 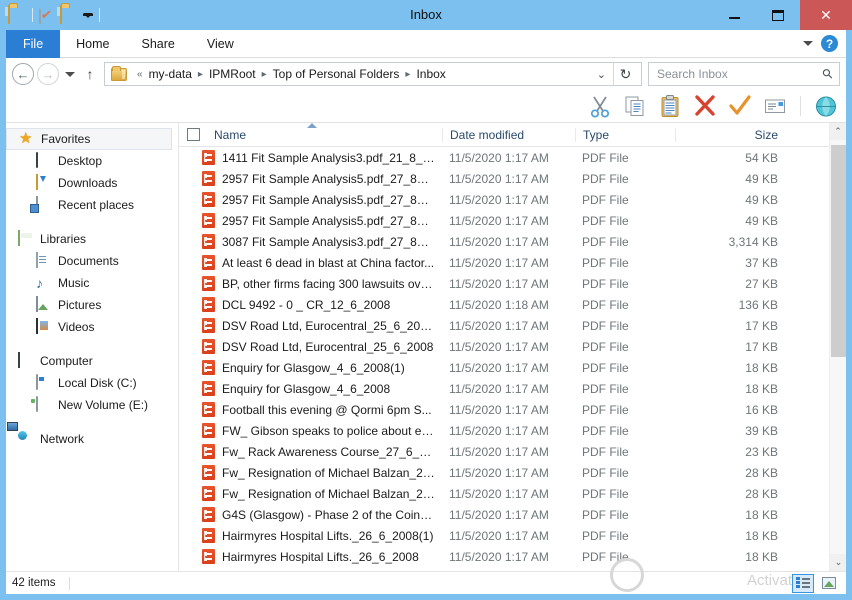 I want to click on sidebar-item-network: Network, so click(x=92, y=439).